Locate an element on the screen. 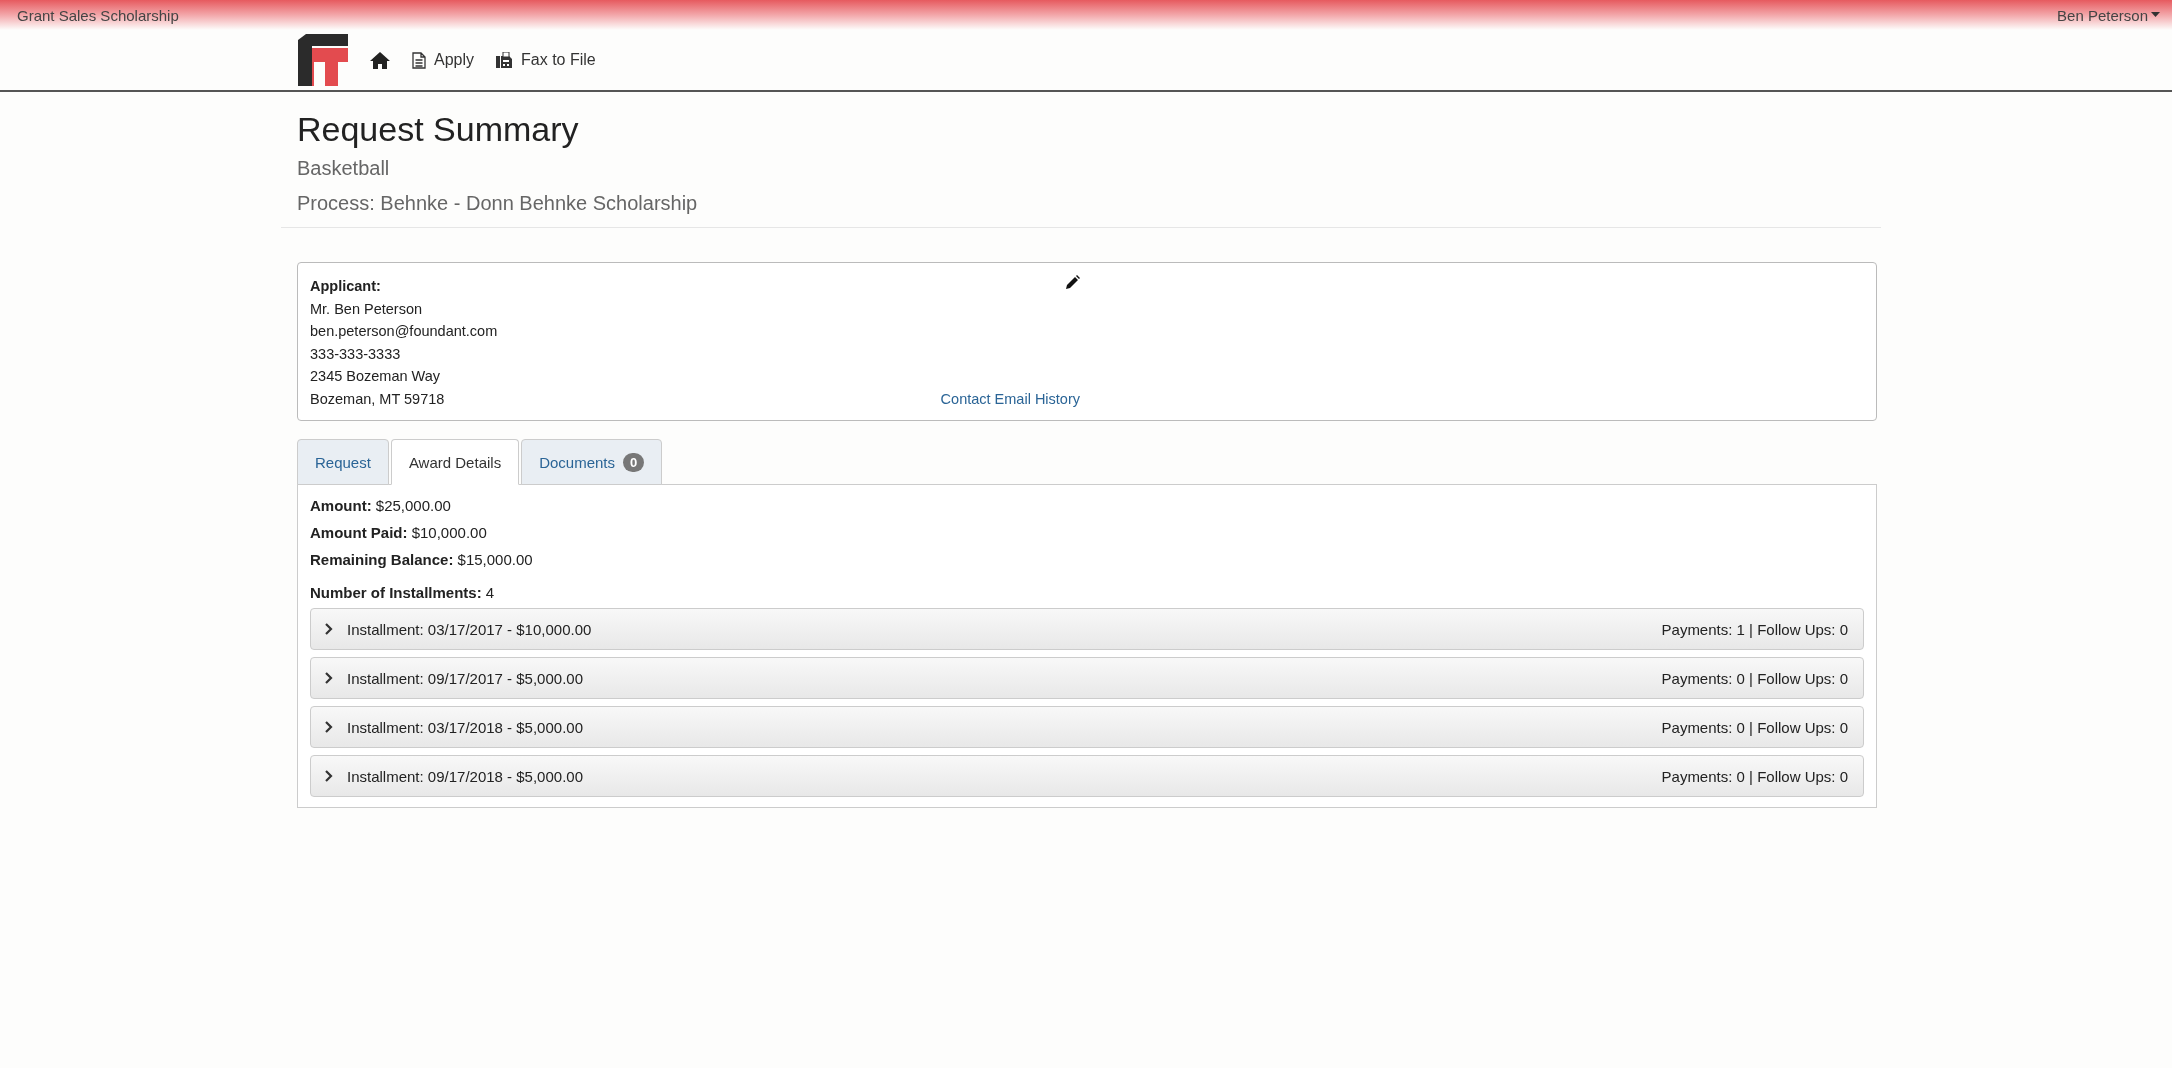  home-icon is located at coordinates (380, 60).